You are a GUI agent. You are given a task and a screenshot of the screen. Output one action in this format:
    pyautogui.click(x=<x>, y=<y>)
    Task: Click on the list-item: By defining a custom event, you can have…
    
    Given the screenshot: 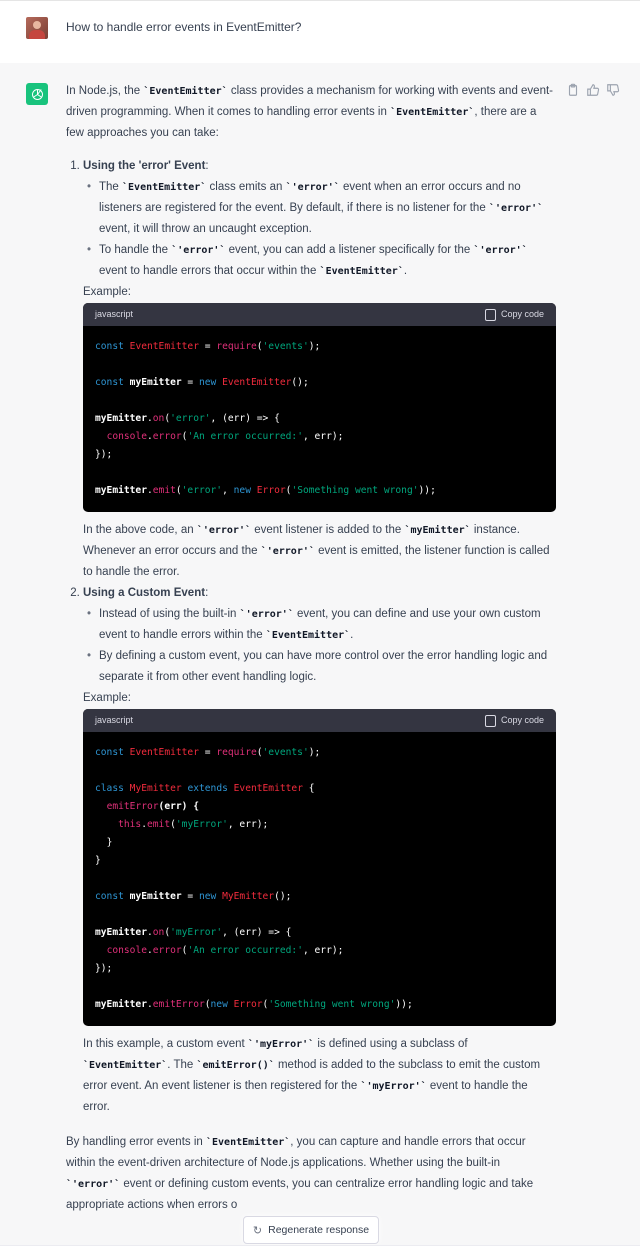 What is the action you would take?
    pyautogui.click(x=321, y=667)
    